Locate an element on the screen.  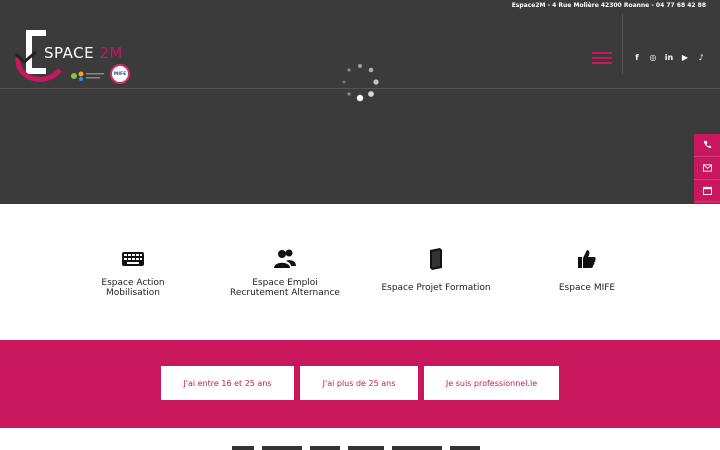
logo-accent-text: 2M is located at coordinates (108, 53).